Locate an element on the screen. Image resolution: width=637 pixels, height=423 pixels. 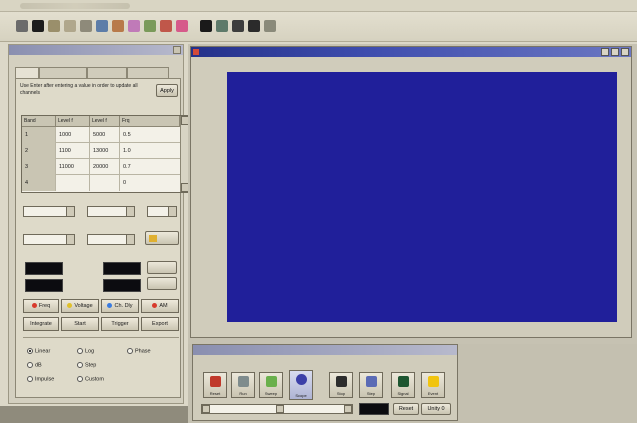
step-icon is located at coordinates (371, 381).